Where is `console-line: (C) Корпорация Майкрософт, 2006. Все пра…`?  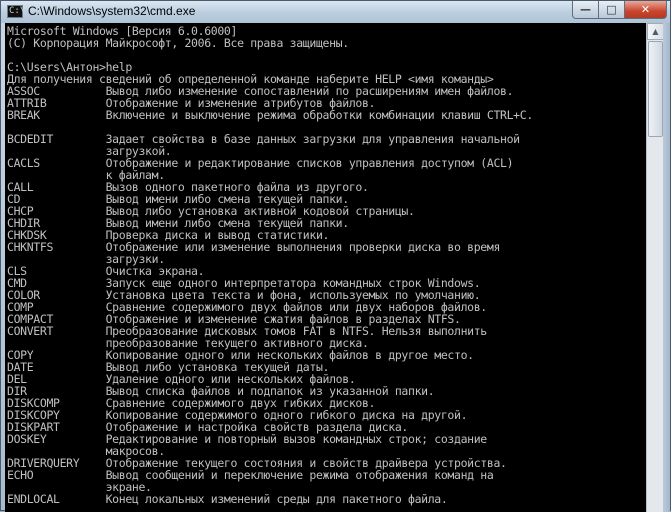 console-line: (C) Корпорация Майкрософт, 2006. Все пра… is located at coordinates (178, 43).